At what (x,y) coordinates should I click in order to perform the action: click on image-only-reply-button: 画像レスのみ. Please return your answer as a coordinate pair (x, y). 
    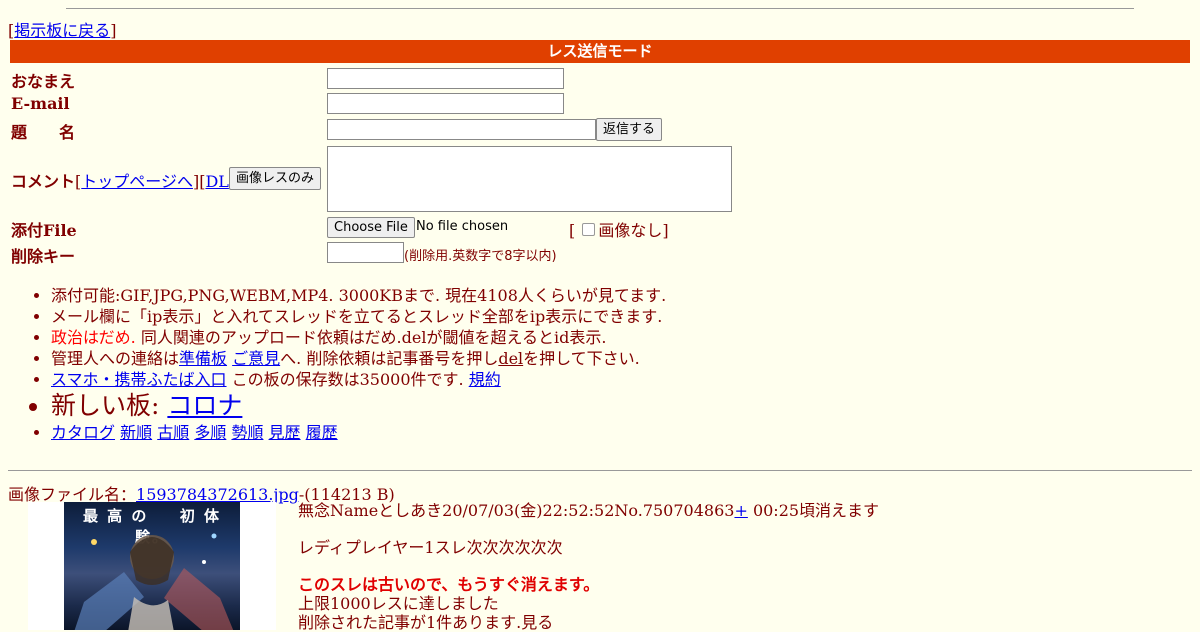
    Looking at the image, I should click on (275, 178).